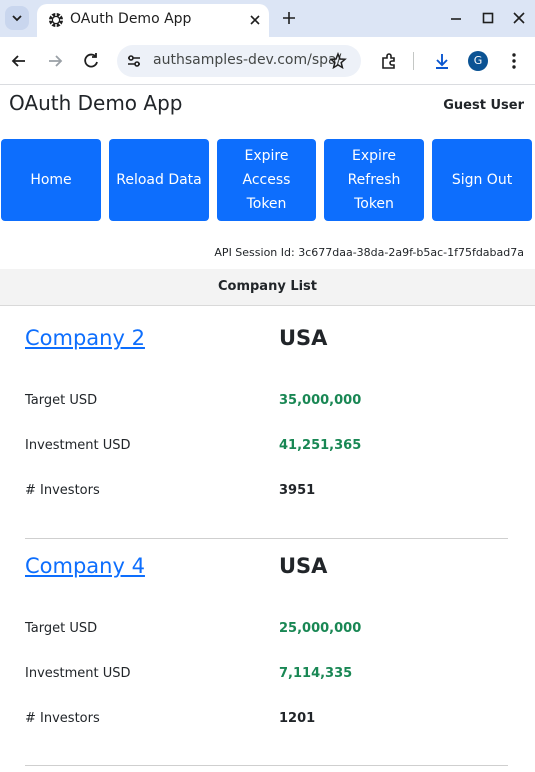 This screenshot has width=535, height=772. What do you see at coordinates (289, 18) in the screenshot?
I see `new-tab-plus-icon` at bounding box center [289, 18].